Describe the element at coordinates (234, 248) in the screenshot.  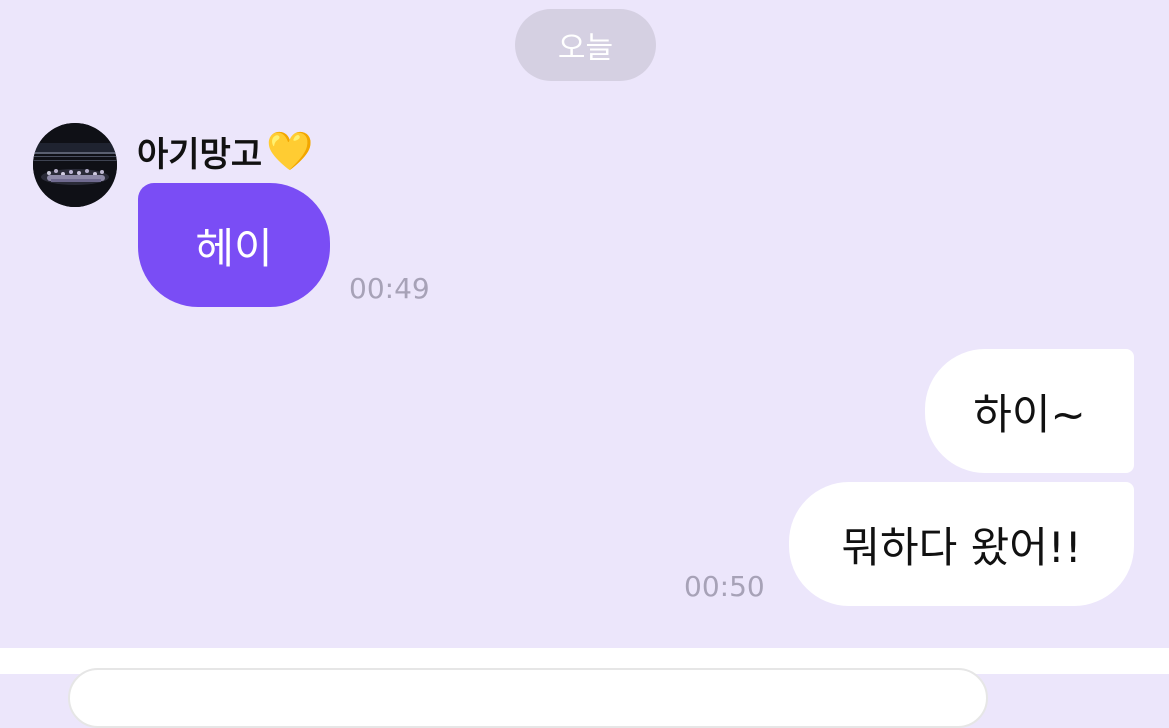
I see `incoming-message-text: 헤이` at that location.